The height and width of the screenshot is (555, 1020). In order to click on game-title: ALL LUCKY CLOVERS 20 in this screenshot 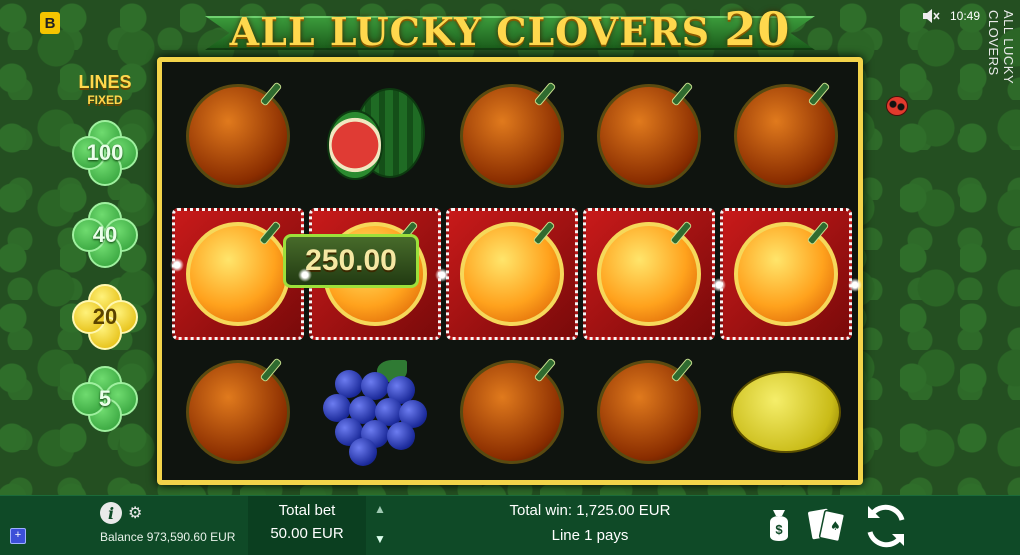, I will do `click(510, 29)`.